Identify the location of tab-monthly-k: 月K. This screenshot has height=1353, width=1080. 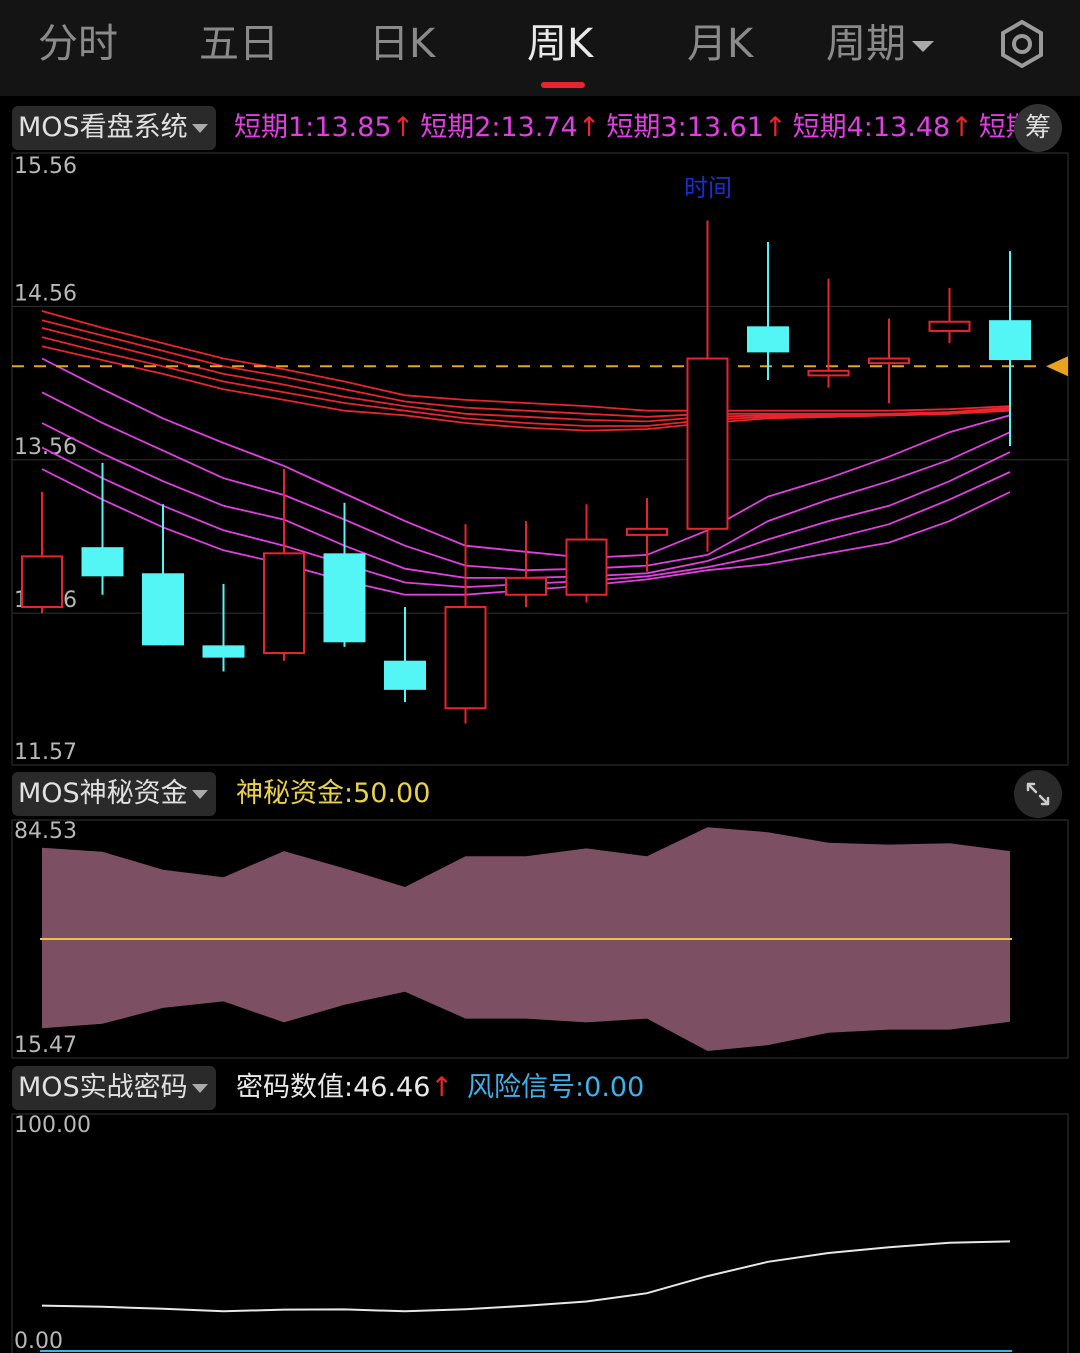
(720, 44).